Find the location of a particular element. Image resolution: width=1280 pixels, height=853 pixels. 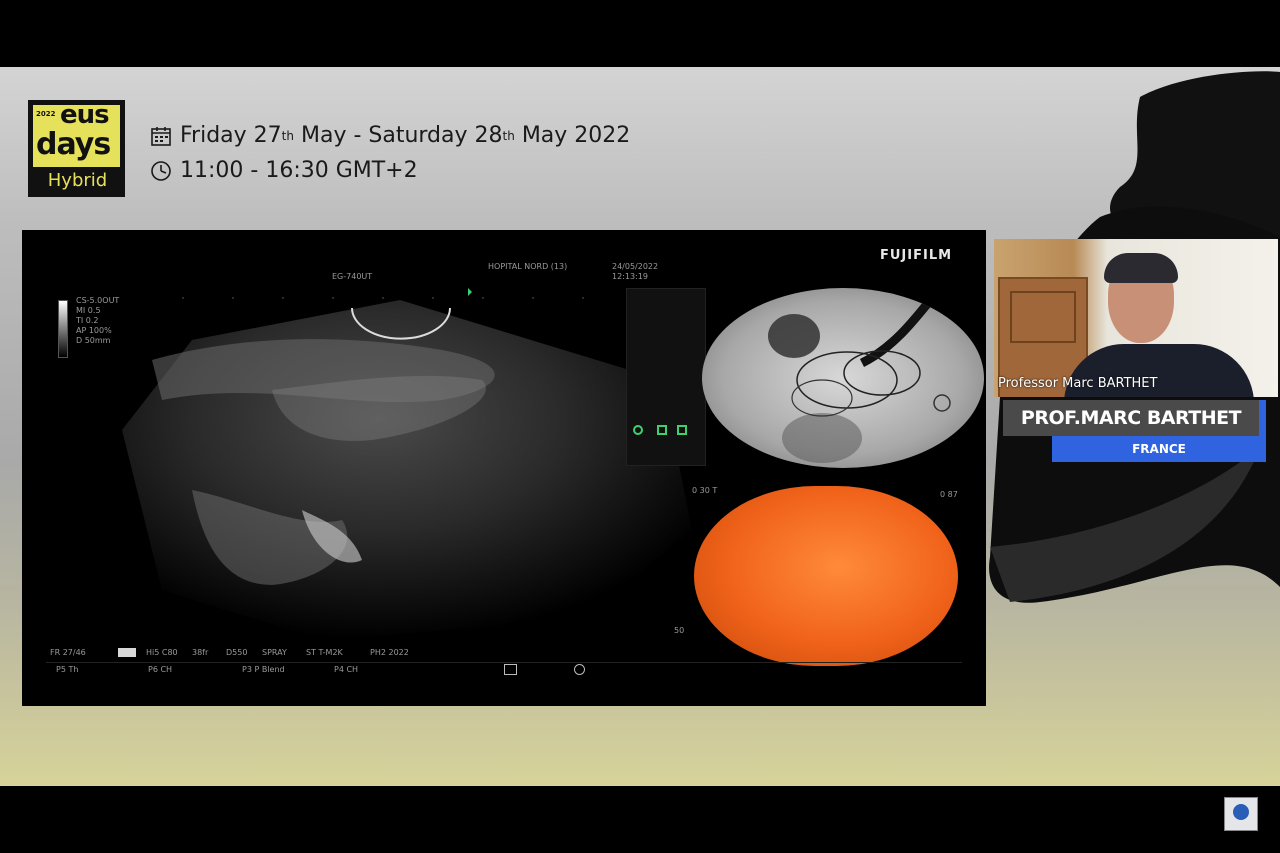

calendar-icon is located at coordinates (161, 136).